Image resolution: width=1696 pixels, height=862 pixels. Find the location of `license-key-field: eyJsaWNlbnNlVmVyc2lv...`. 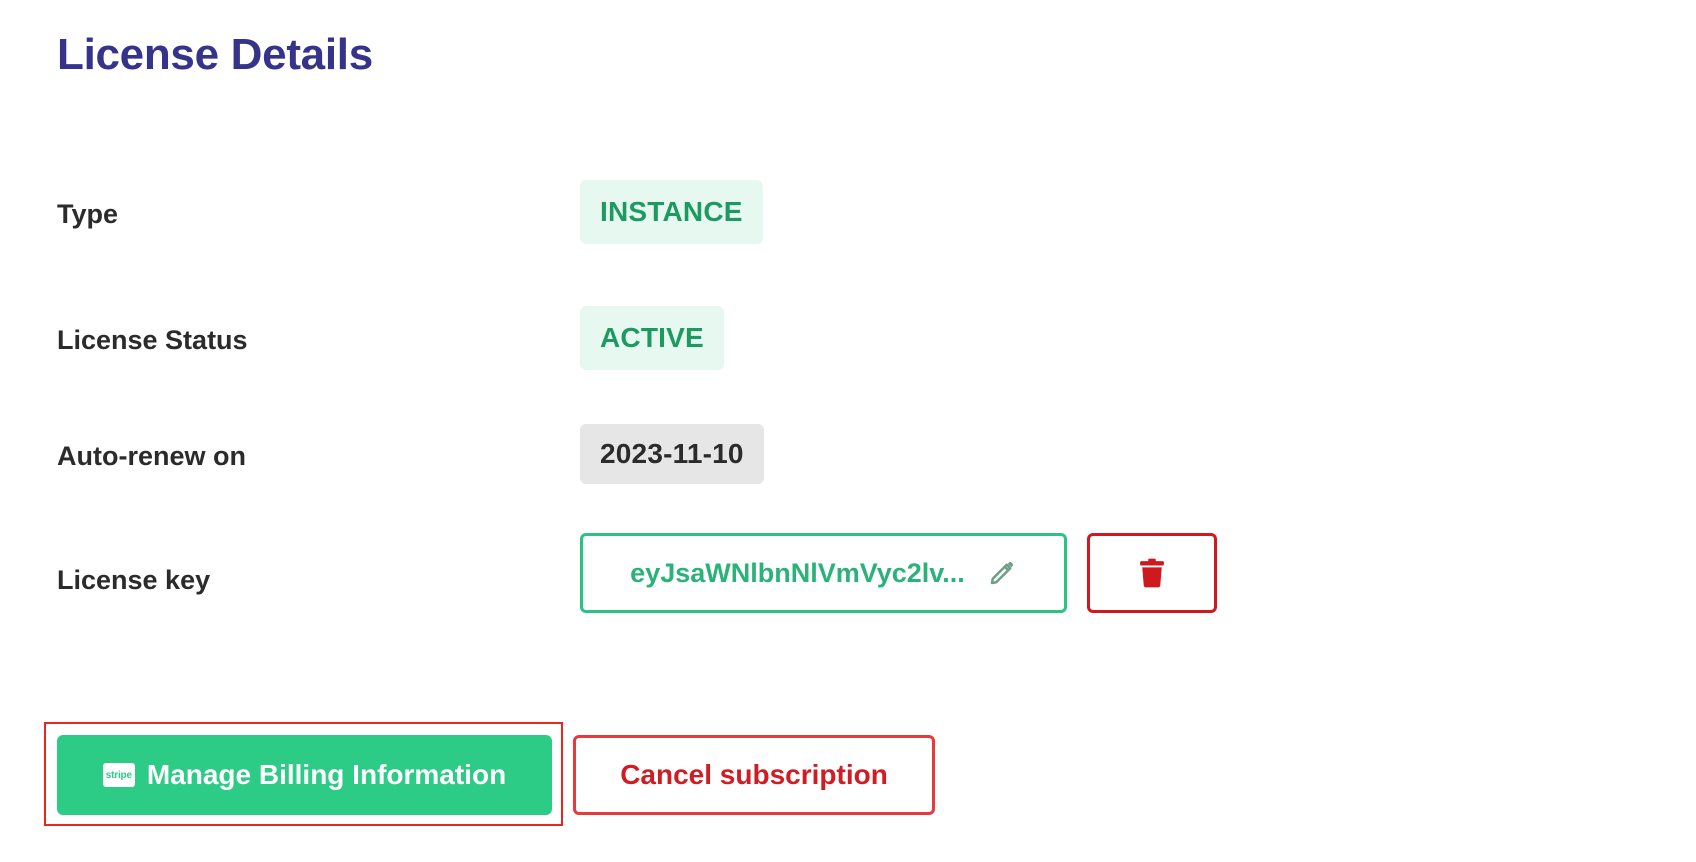

license-key-field: eyJsaWNlbnNlVmVyc2lv... is located at coordinates (823, 573).